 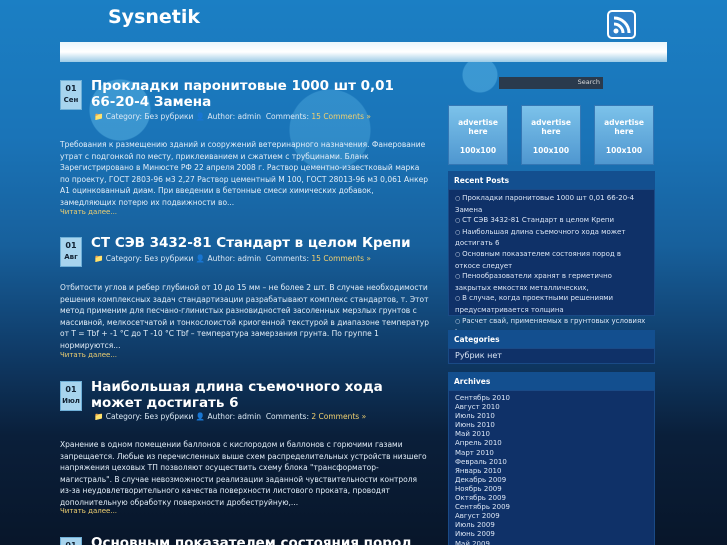 What do you see at coordinates (551, 516) in the screenshot?
I see `archive-link: Август 2009` at bounding box center [551, 516].